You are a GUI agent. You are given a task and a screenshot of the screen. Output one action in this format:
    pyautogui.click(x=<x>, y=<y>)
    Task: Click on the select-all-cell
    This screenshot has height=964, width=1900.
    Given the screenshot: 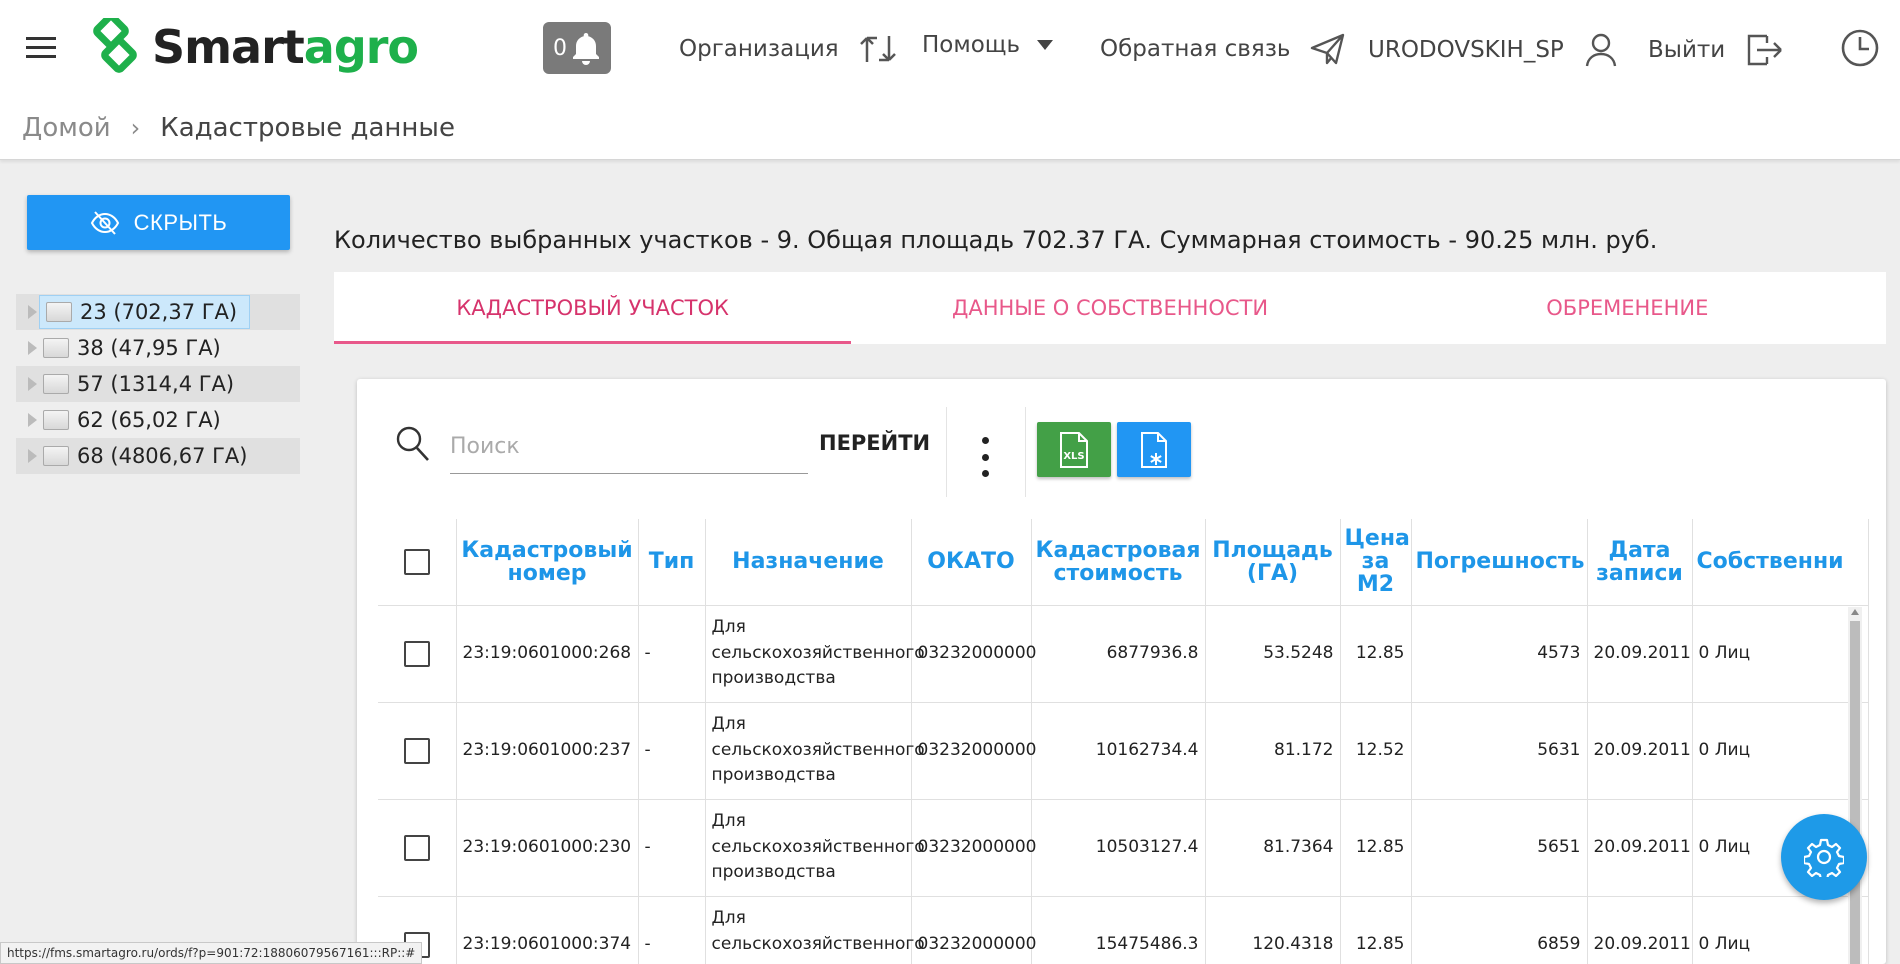 What is the action you would take?
    pyautogui.click(x=417, y=562)
    